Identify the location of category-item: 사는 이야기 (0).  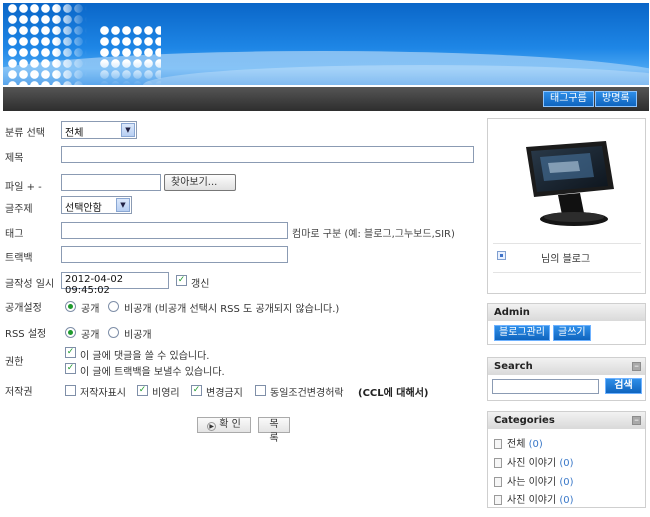
(534, 480).